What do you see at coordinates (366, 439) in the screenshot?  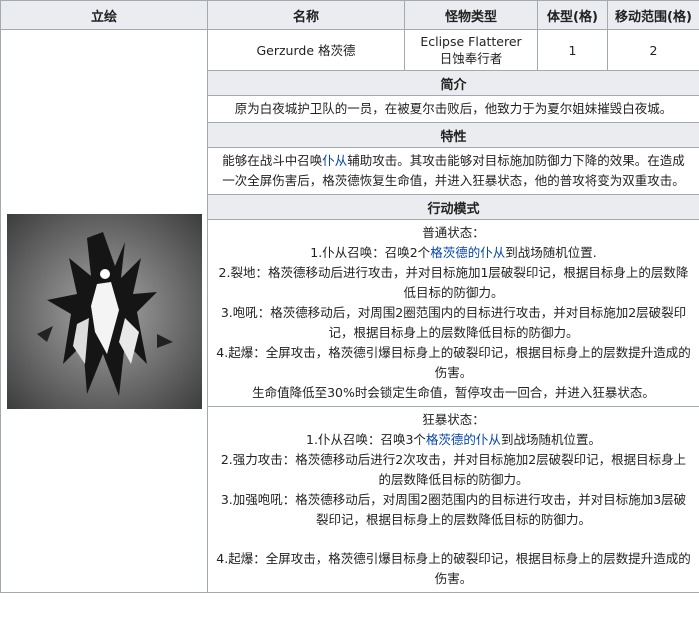 I see `rage-skill-1-pre: 1.仆从召唤：召唤3个` at bounding box center [366, 439].